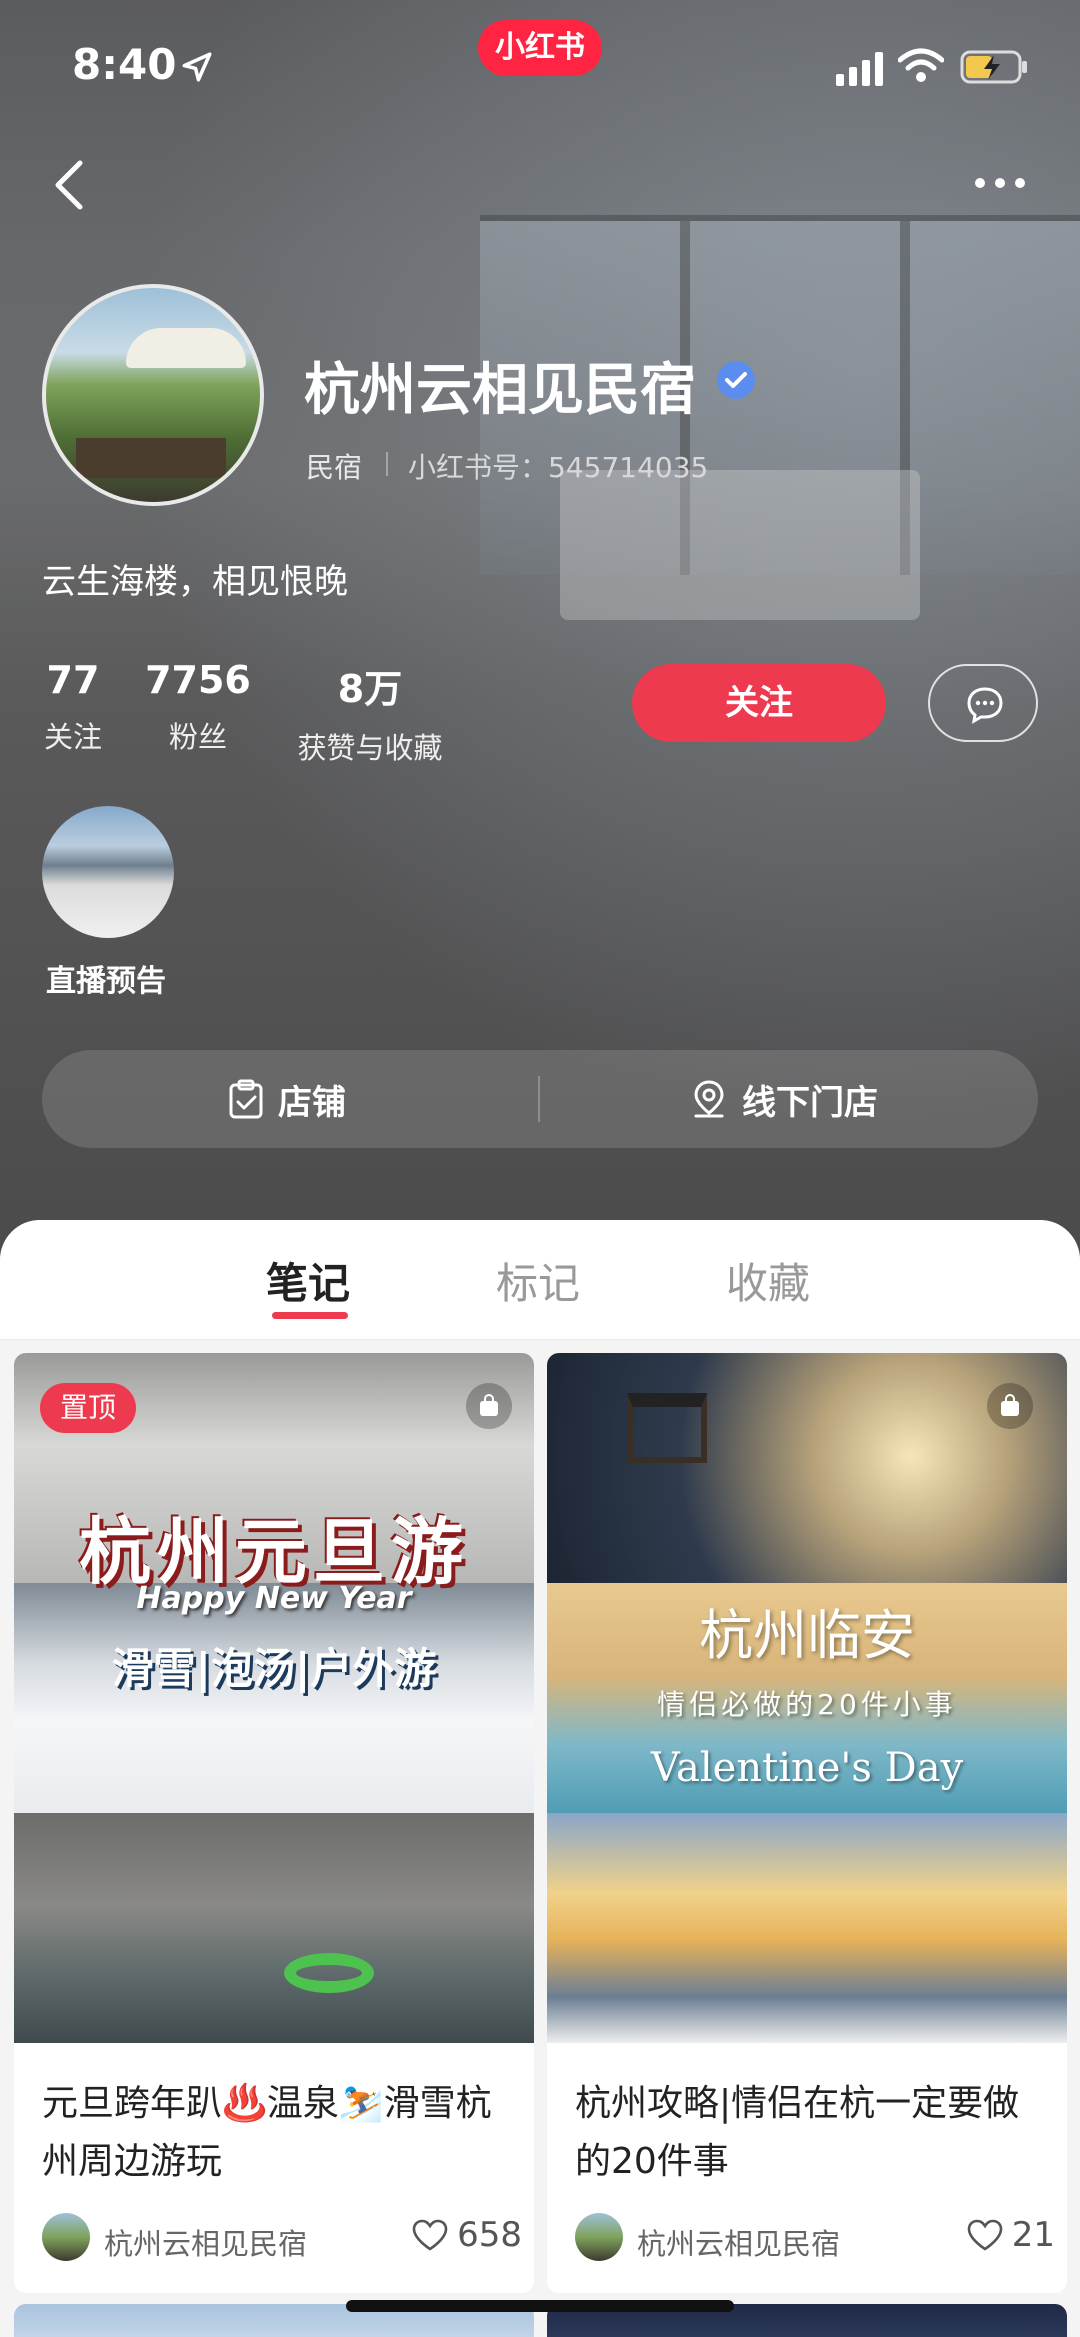  I want to click on note-cover-image: 杭州临安 情侣必做的20件小事 Valentine's Day, so click(807, 1698).